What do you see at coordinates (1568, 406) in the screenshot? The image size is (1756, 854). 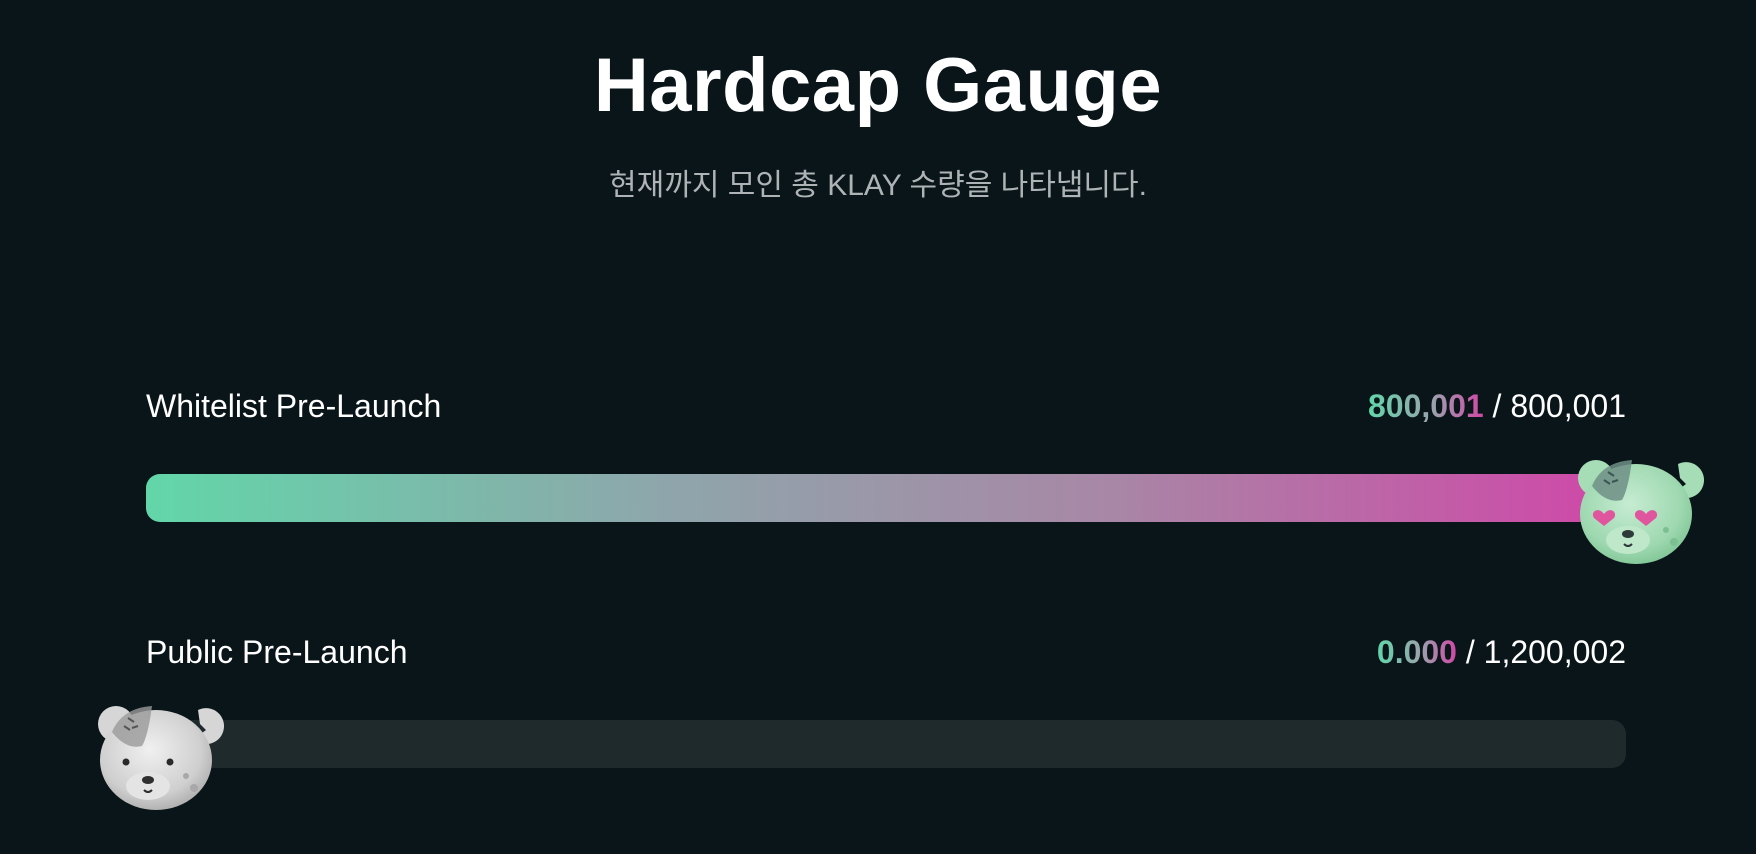 I see `gauge-total-amount: 800,001` at bounding box center [1568, 406].